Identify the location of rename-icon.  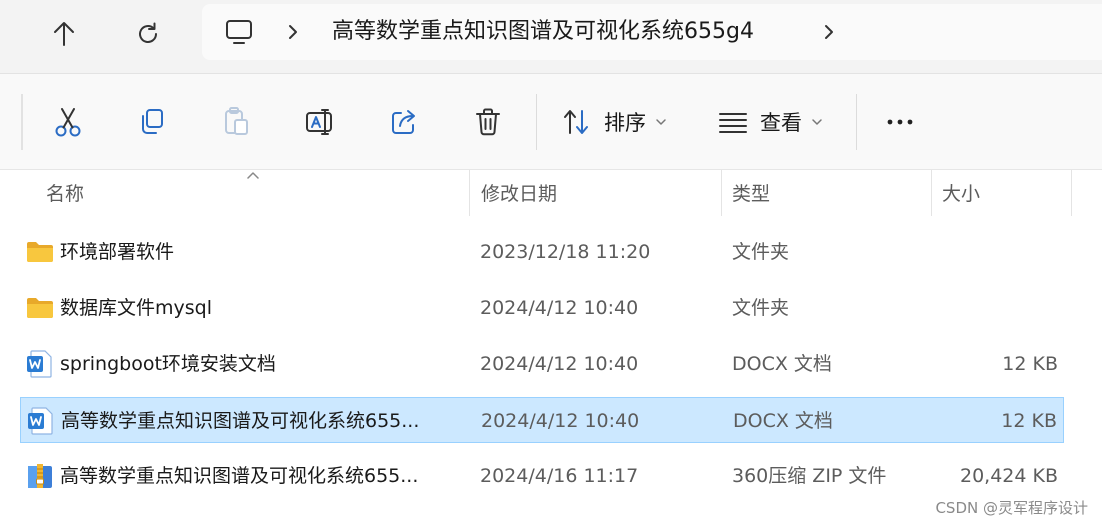
(319, 122).